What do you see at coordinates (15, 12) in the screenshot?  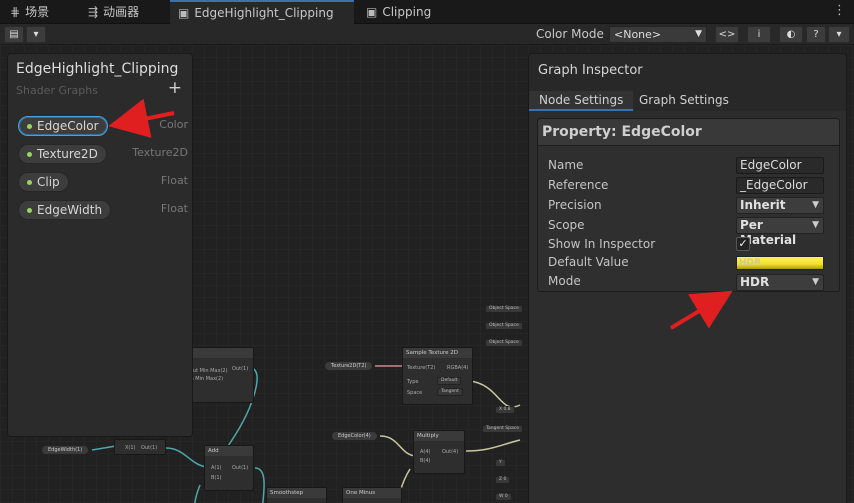 I see `grid-icon: ⋕` at bounding box center [15, 12].